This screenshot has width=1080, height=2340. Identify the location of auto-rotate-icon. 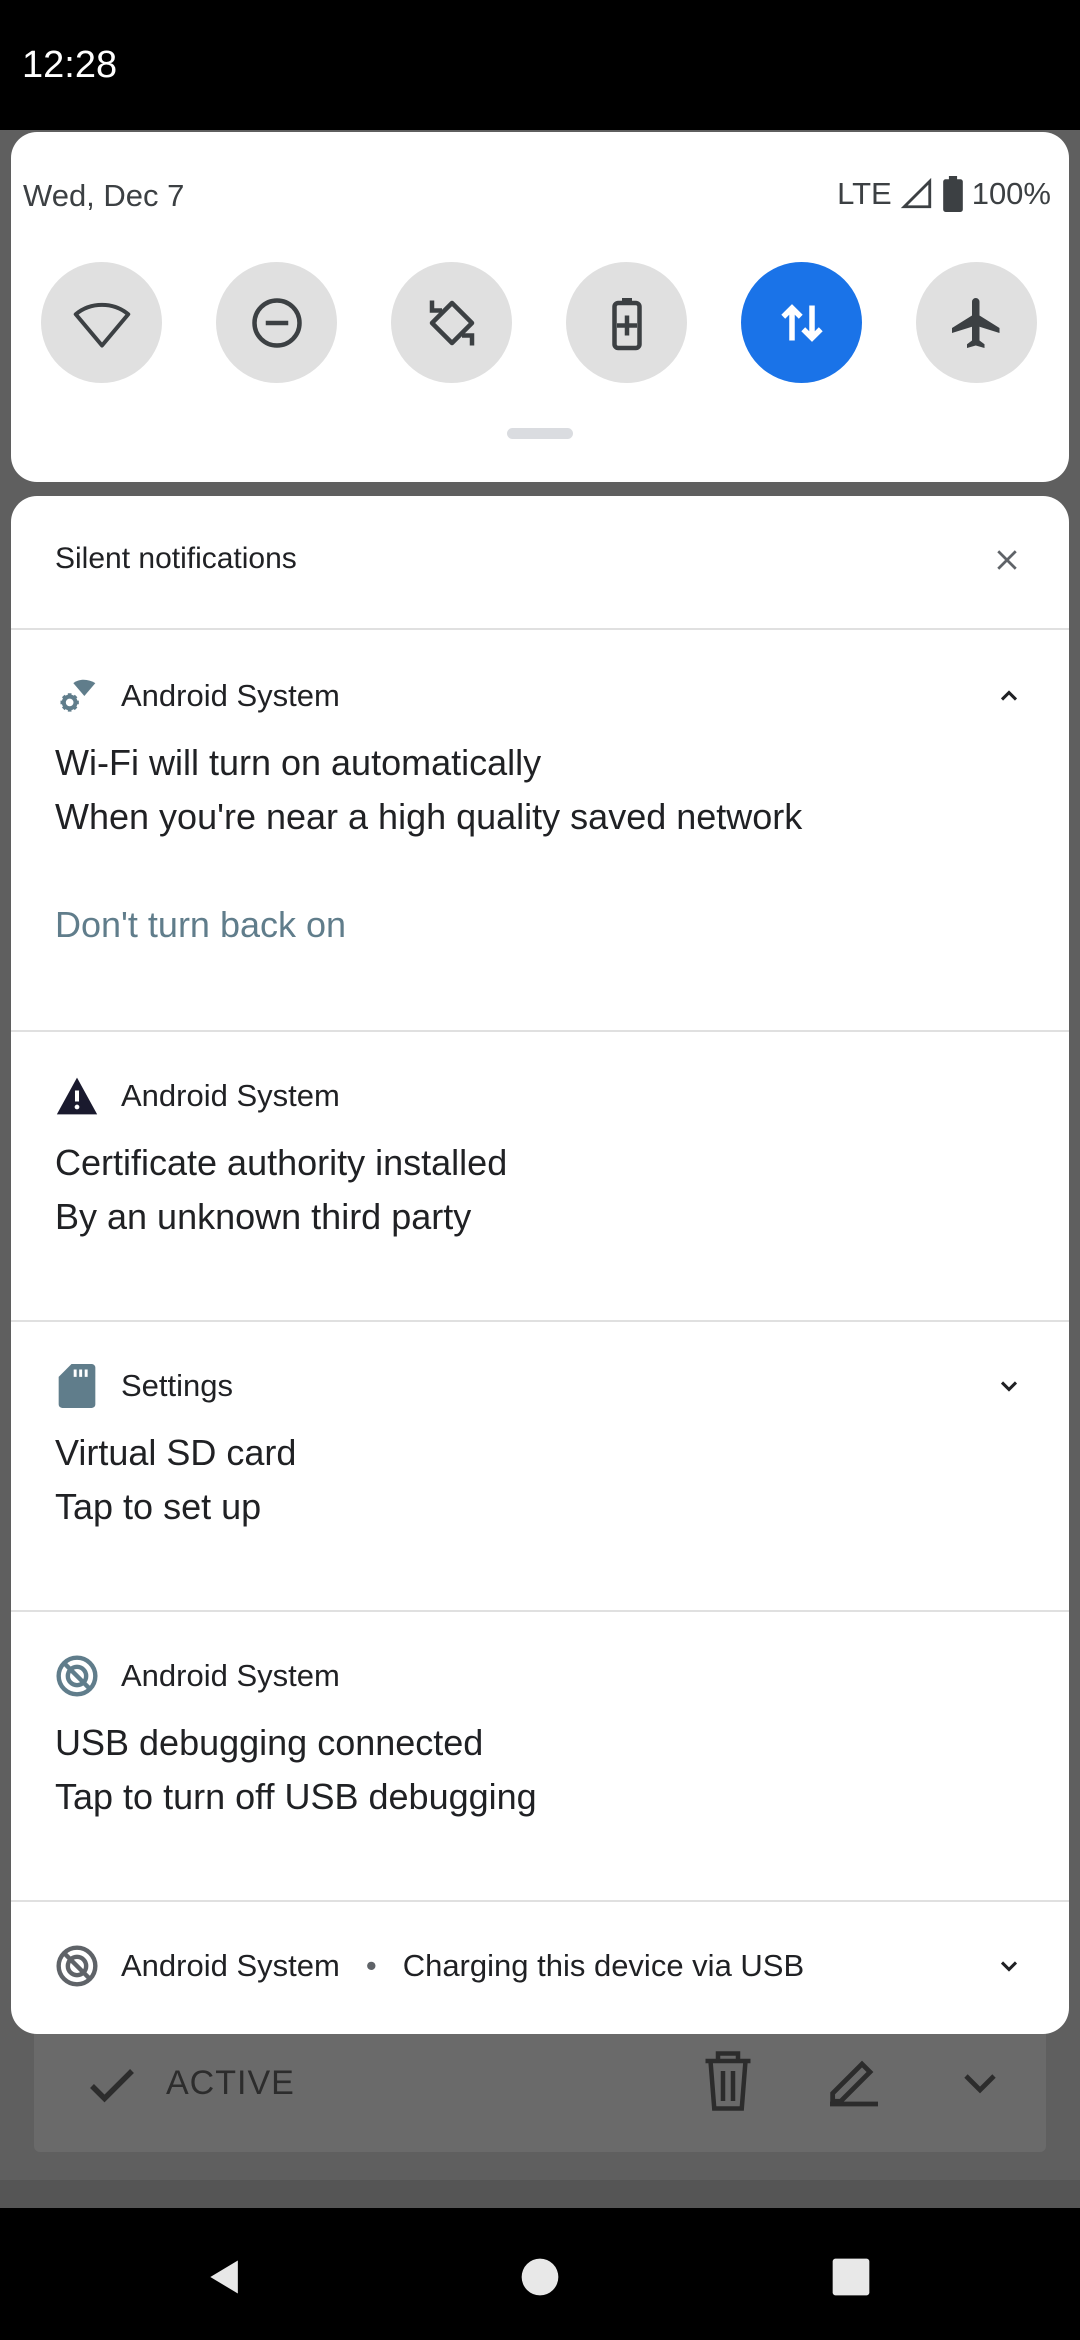
(451, 322).